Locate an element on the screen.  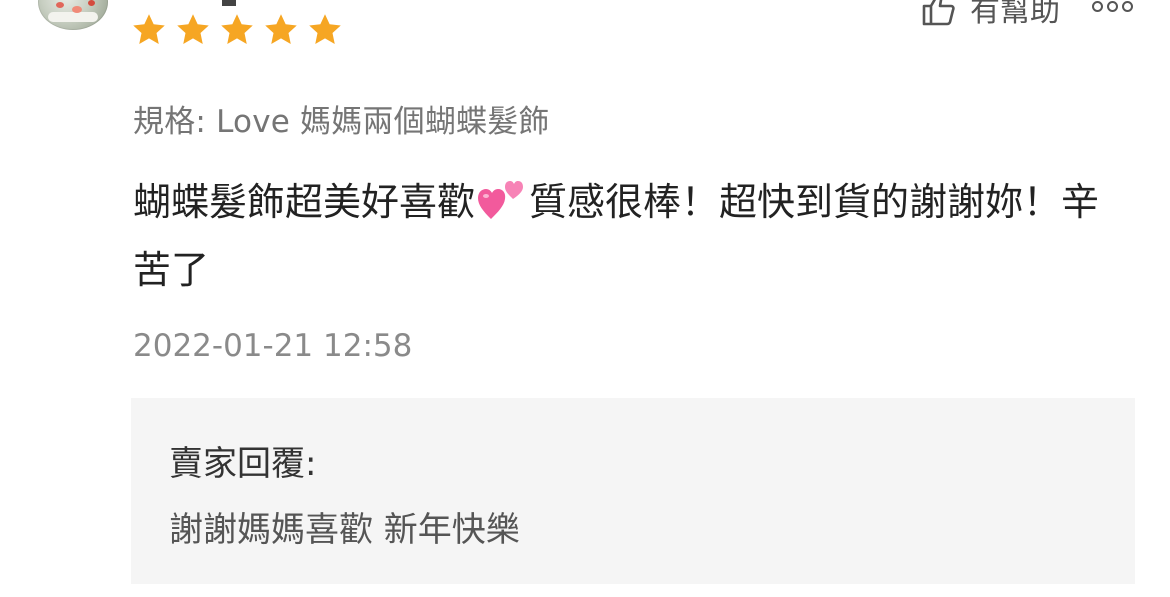
review-timestamp: 2022-01-21 12:58 is located at coordinates (273, 346).